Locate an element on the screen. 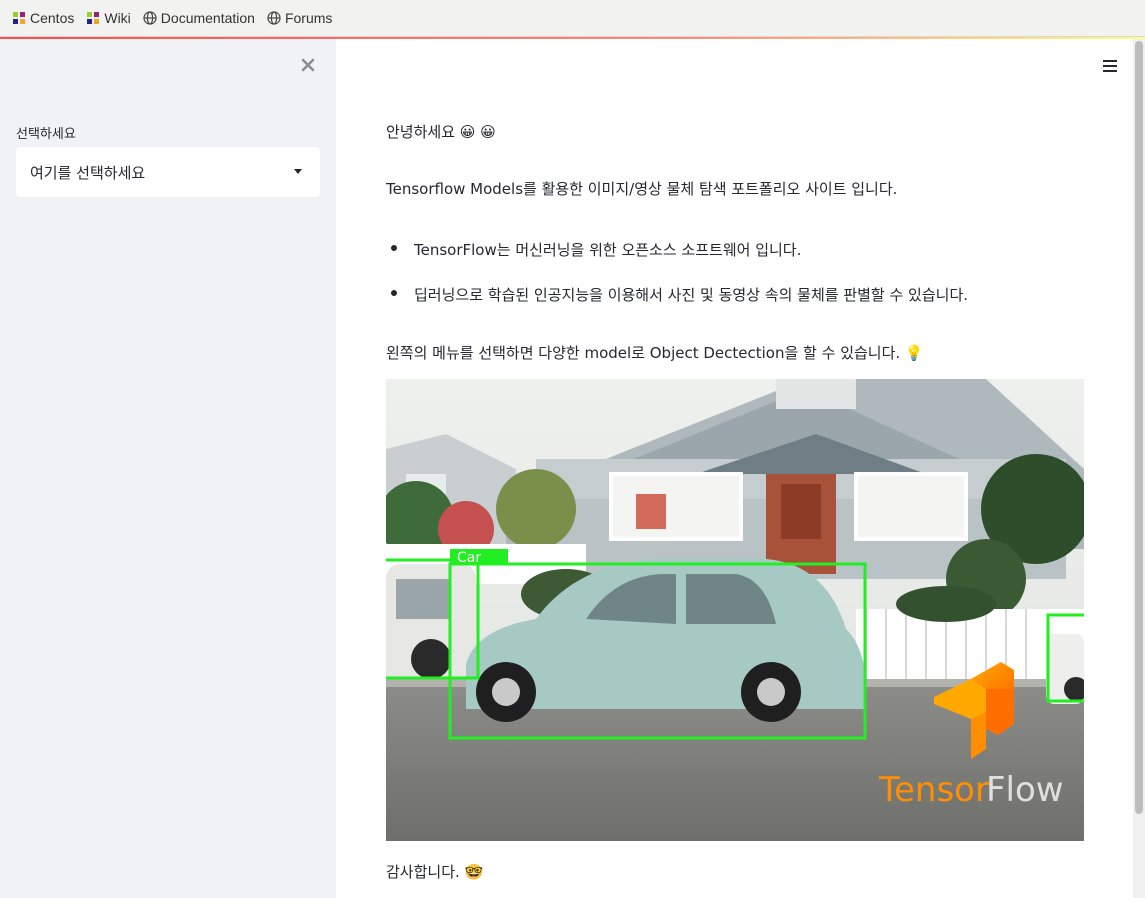 This screenshot has height=898, width=1145. detection-label: Car is located at coordinates (469, 558).